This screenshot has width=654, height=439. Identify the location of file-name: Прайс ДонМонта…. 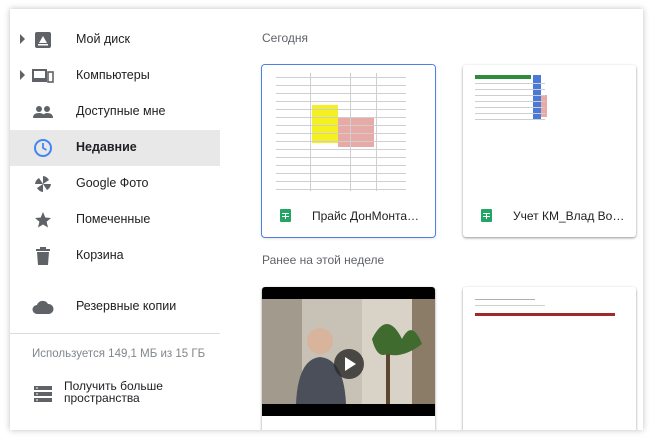
(366, 216).